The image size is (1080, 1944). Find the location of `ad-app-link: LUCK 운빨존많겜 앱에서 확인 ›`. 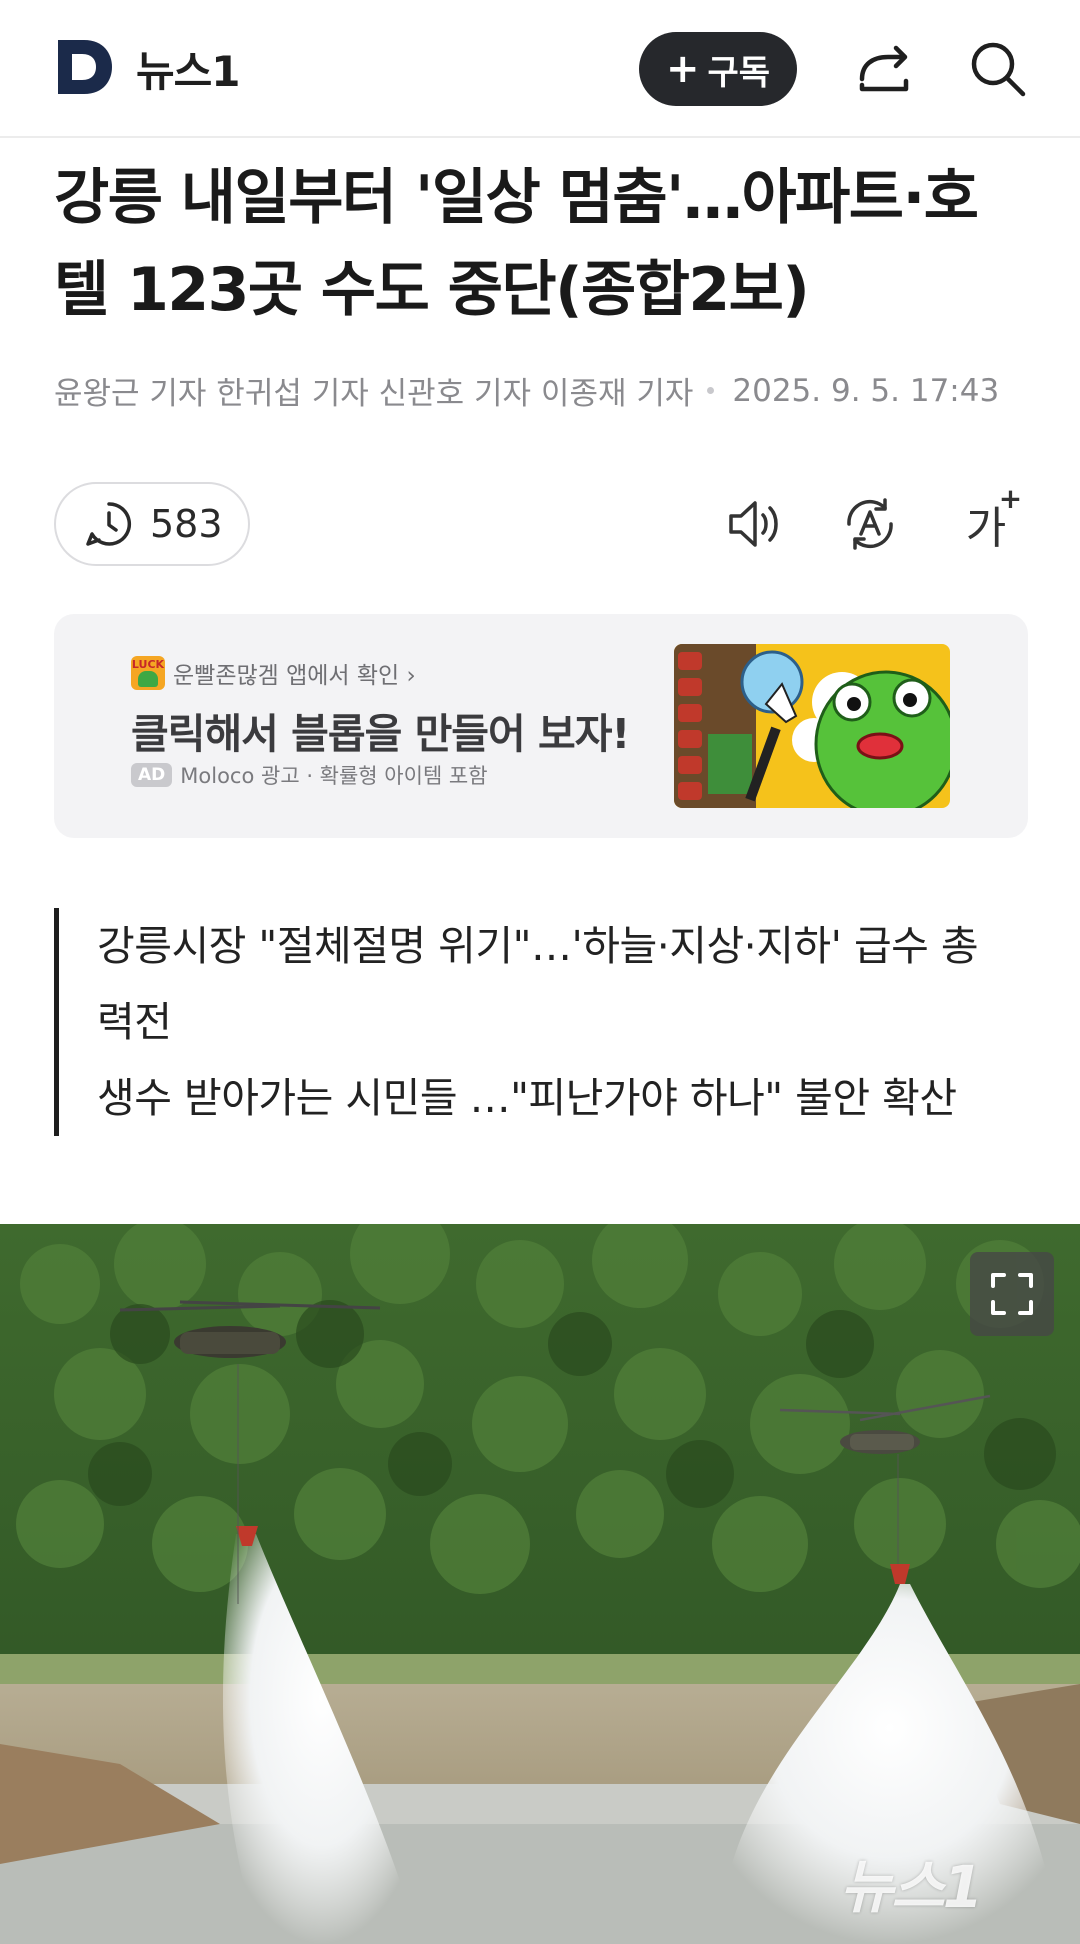

ad-app-link: LUCK 운빨존많겜 앱에서 확인 › is located at coordinates (273, 673).